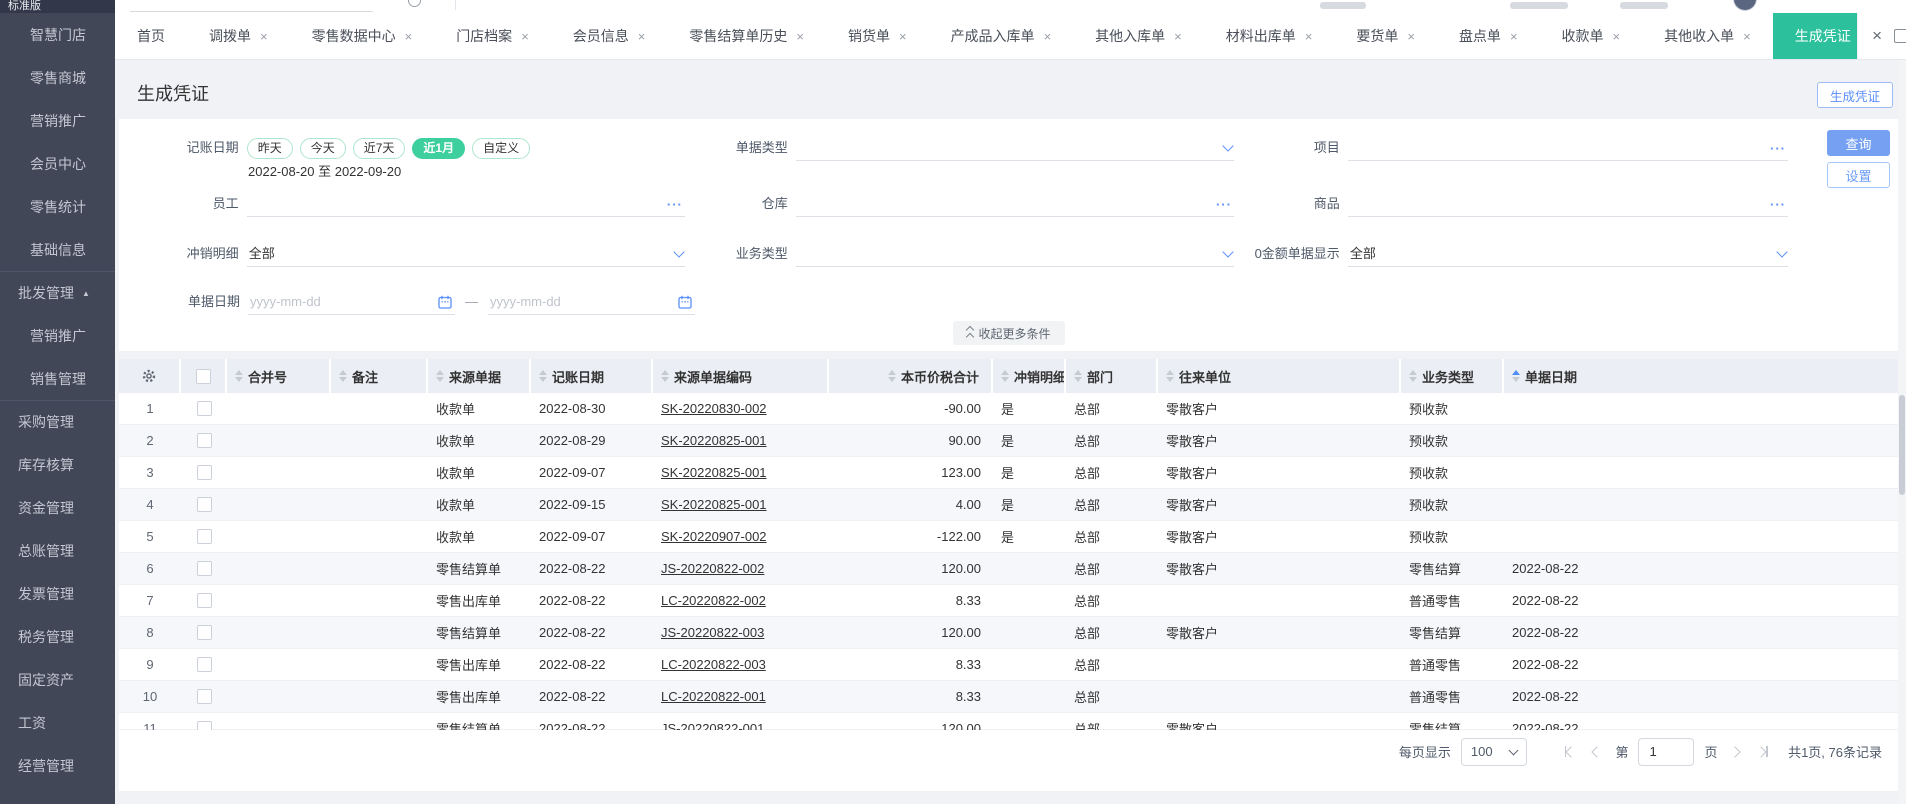  I want to click on employee-picker-ellipsis-icon: ···, so click(675, 204).